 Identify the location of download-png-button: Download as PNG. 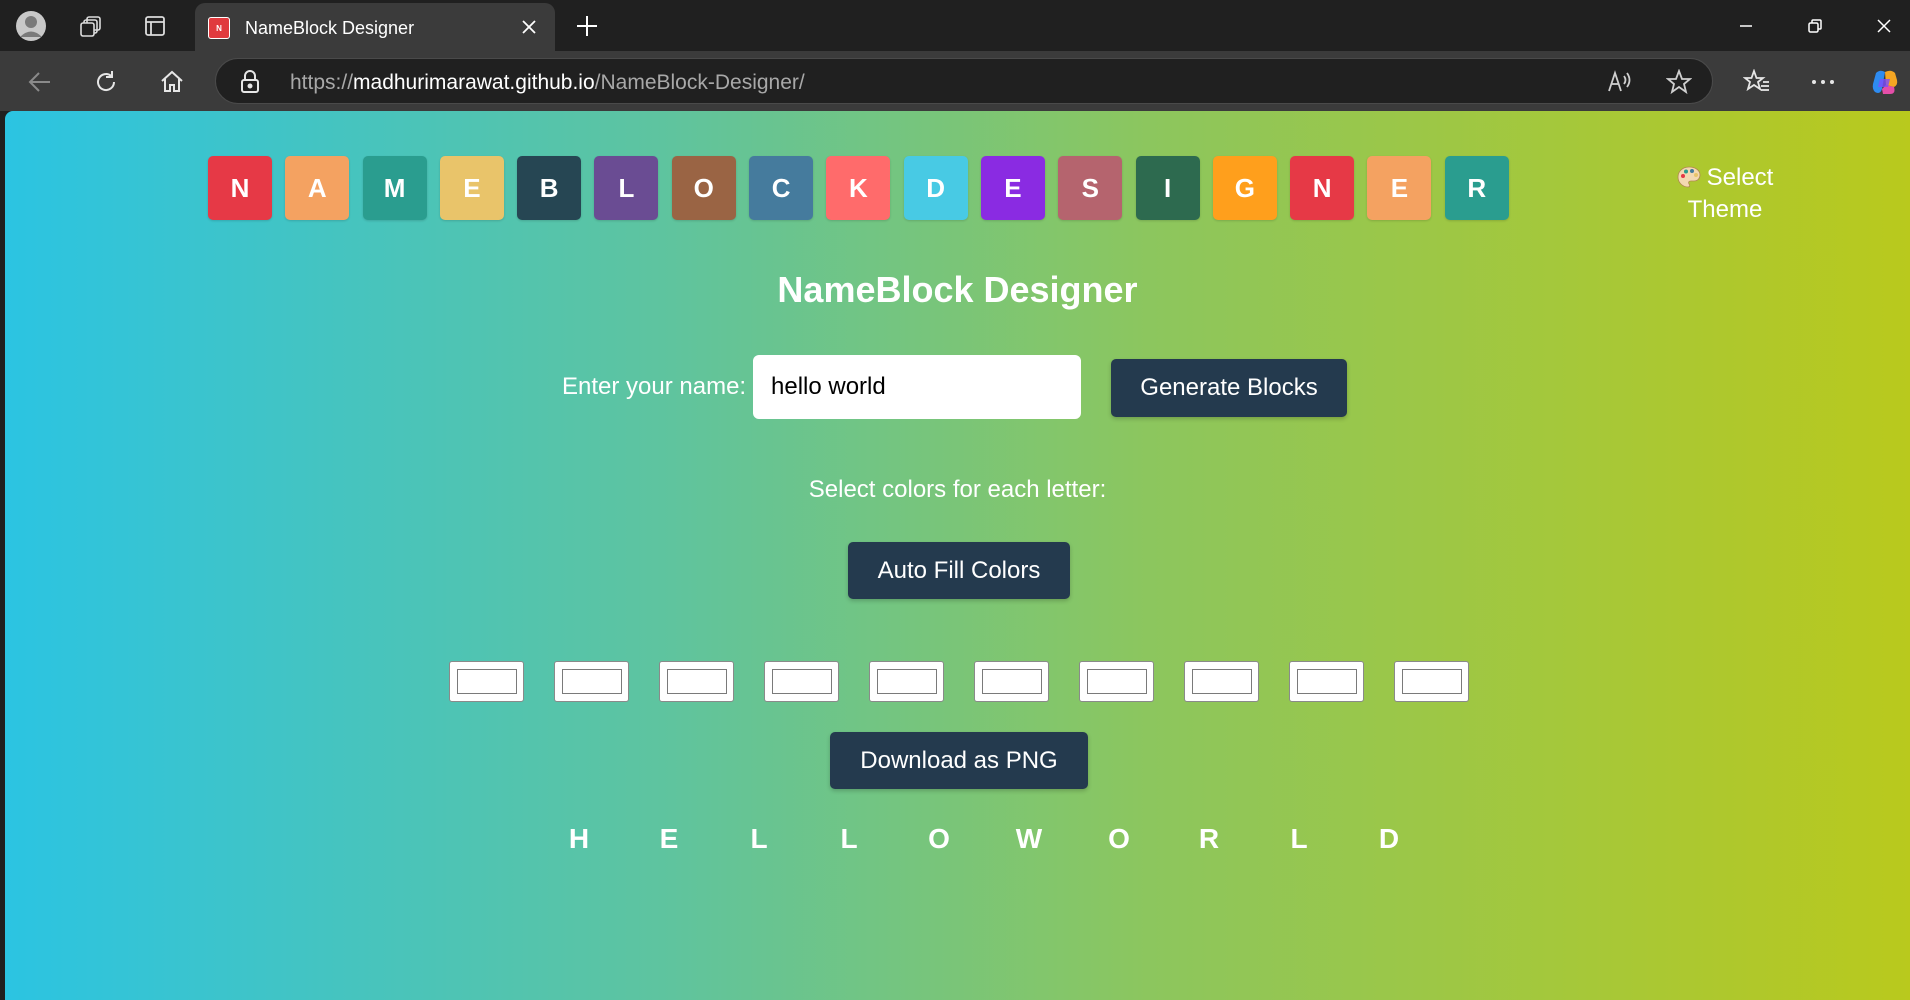
(959, 760).